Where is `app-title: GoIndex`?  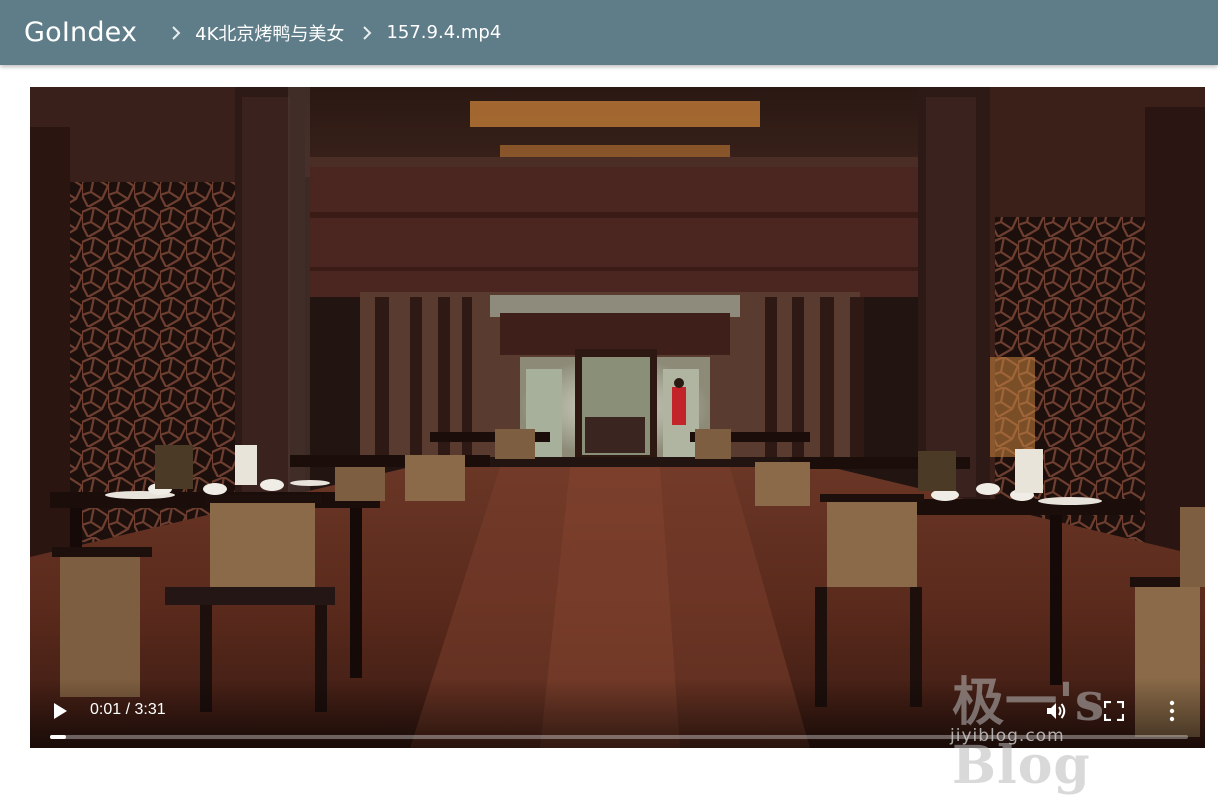
app-title: GoIndex is located at coordinates (80, 32).